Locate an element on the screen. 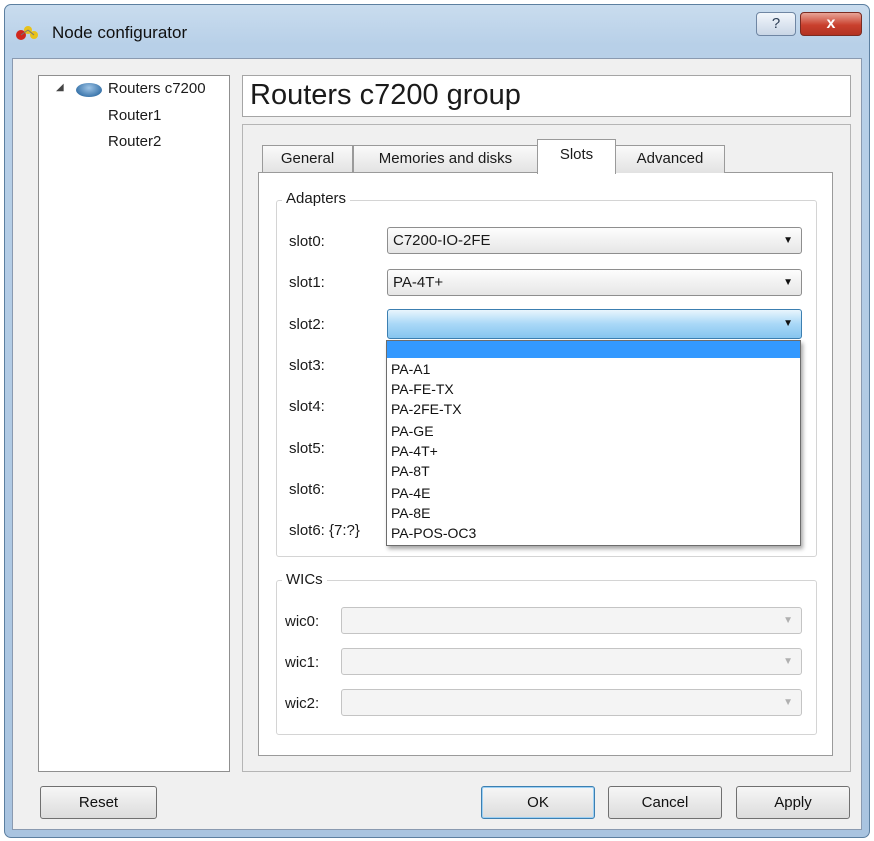  cancel-button: Cancel is located at coordinates (665, 802).